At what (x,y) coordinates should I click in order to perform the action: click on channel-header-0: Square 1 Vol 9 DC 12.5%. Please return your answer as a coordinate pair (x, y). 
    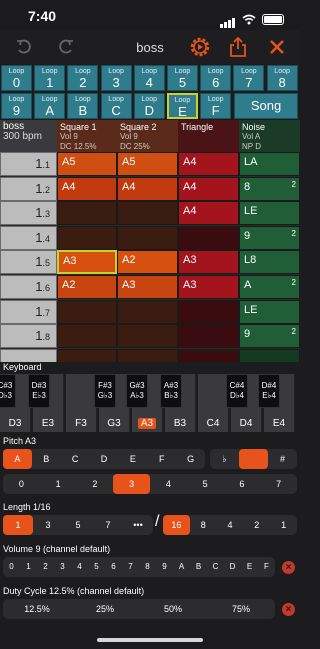
    Looking at the image, I should click on (87, 136).